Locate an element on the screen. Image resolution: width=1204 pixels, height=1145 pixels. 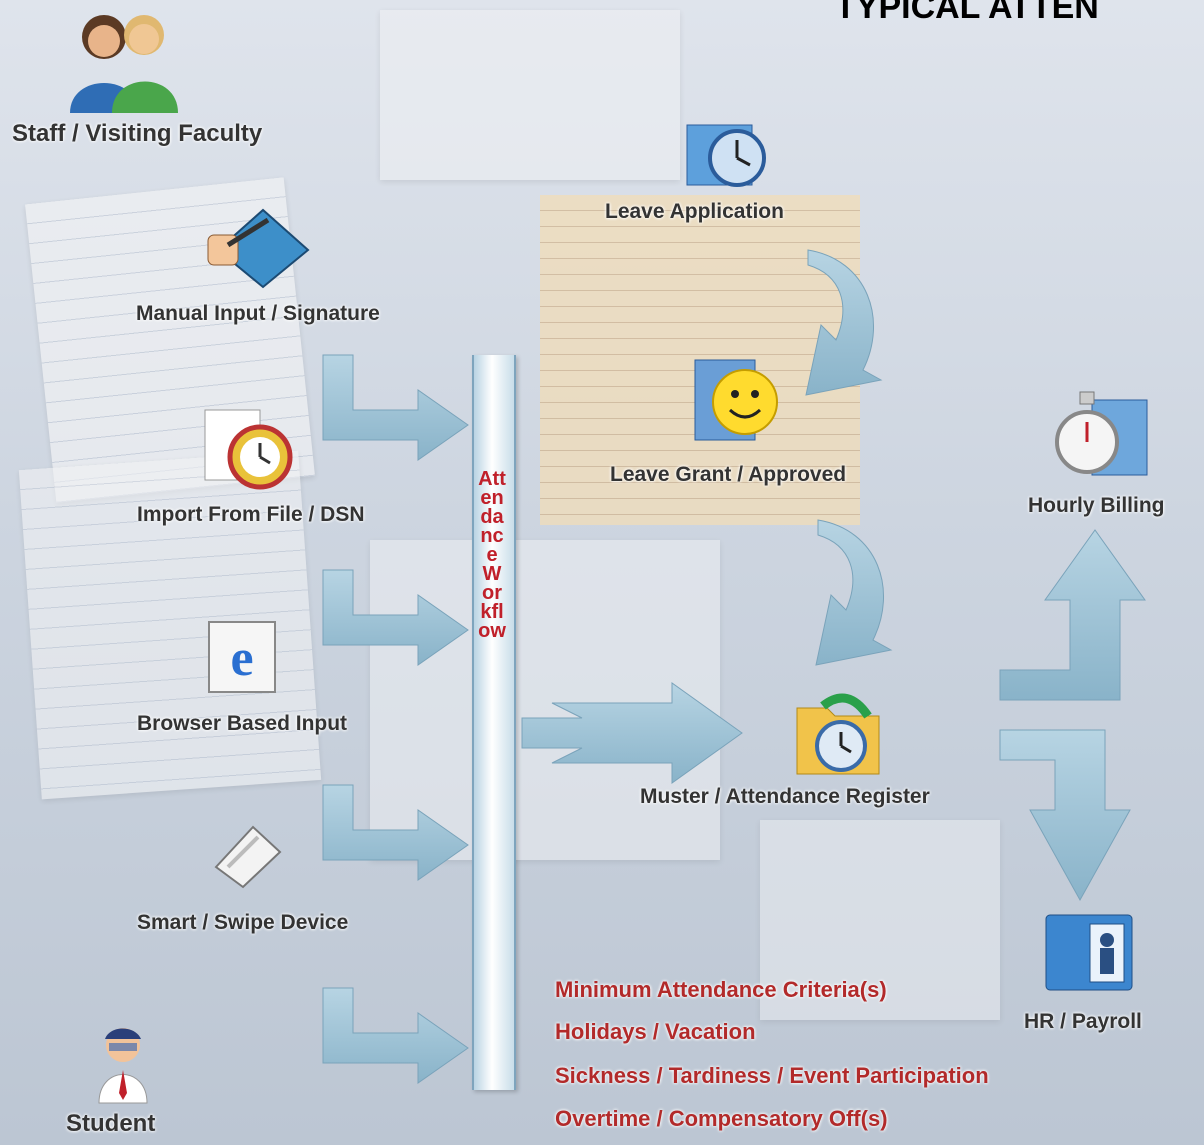
criteria-item: Holidays / Vacation is located at coordinates (655, 1031).